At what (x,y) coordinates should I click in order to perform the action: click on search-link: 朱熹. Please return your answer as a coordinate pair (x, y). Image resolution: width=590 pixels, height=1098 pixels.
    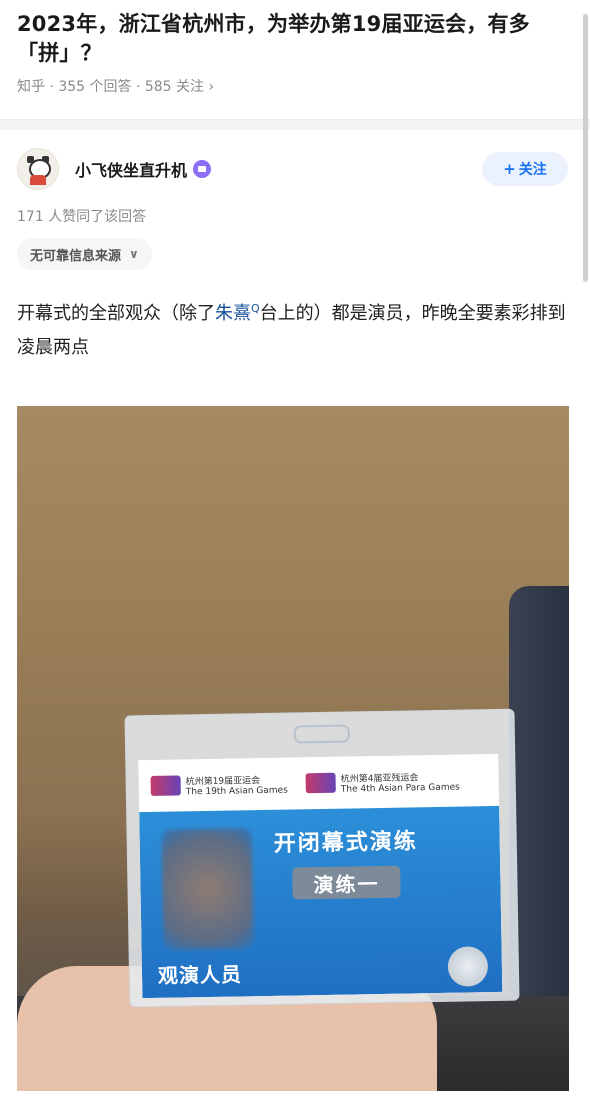
    Looking at the image, I should click on (233, 313).